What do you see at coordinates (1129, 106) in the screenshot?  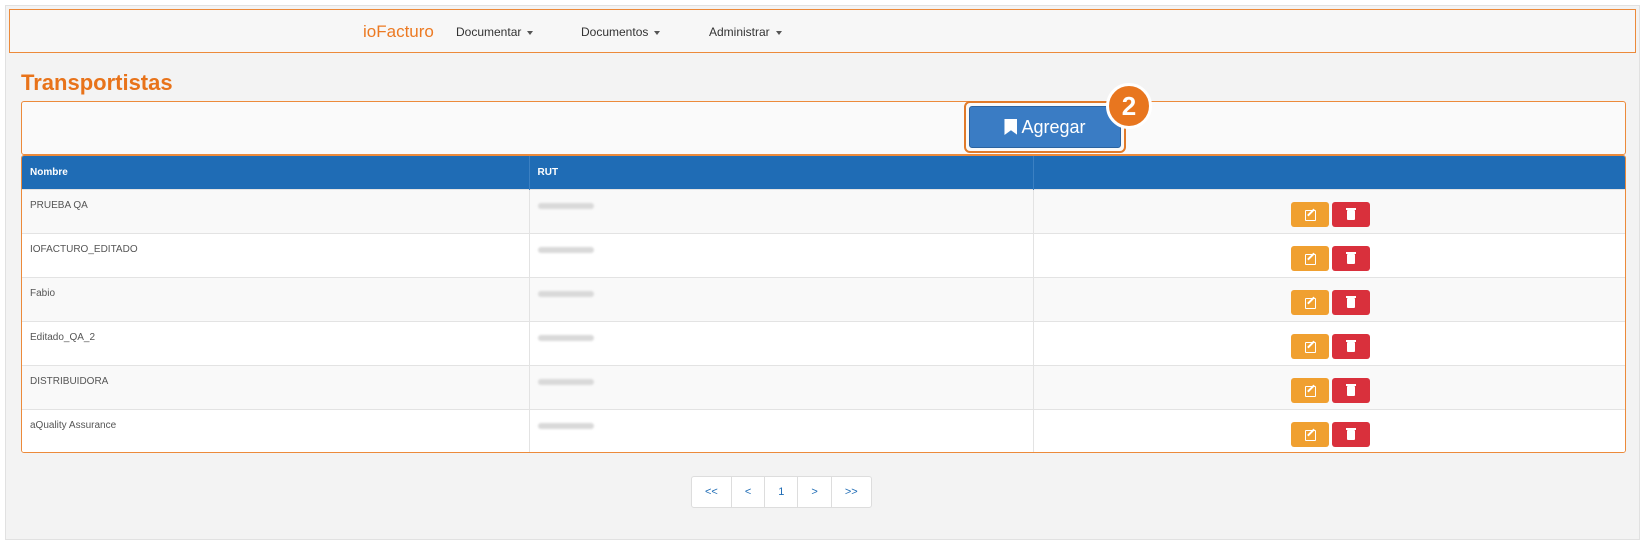 I see `step-badge: 2` at bounding box center [1129, 106].